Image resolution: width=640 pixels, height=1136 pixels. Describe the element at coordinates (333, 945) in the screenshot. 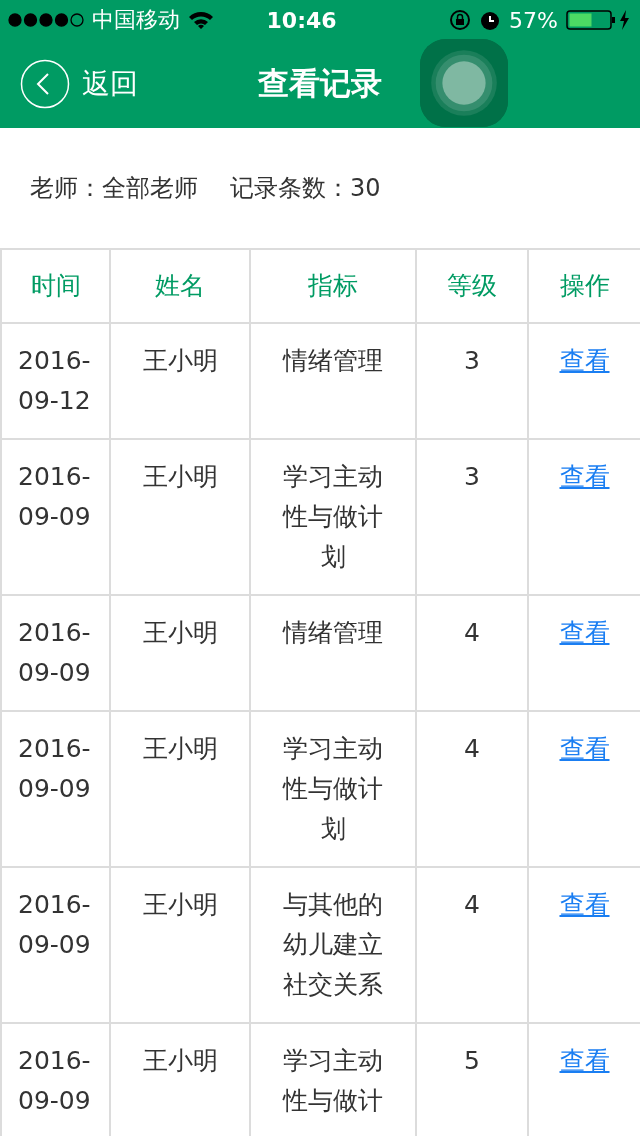

I see `indicator-cell: 与其他的幼儿建立社交关系` at that location.